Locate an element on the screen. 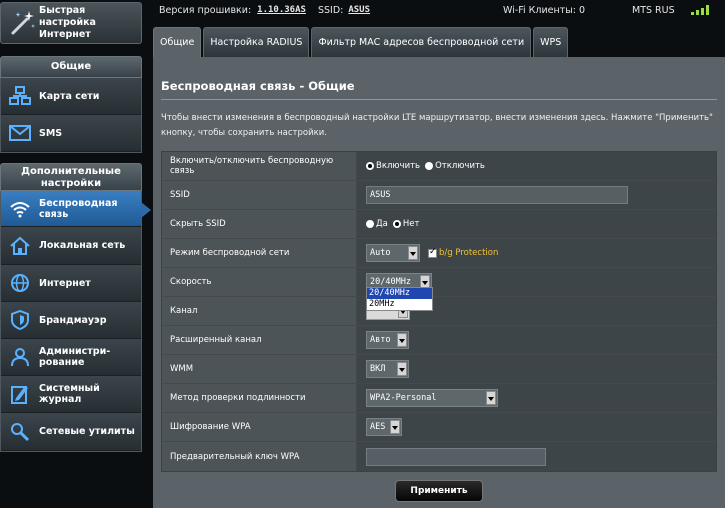 The width and height of the screenshot is (725, 508). wifi-clients-count: Wi-Fi Клиенты: 0 is located at coordinates (544, 10).